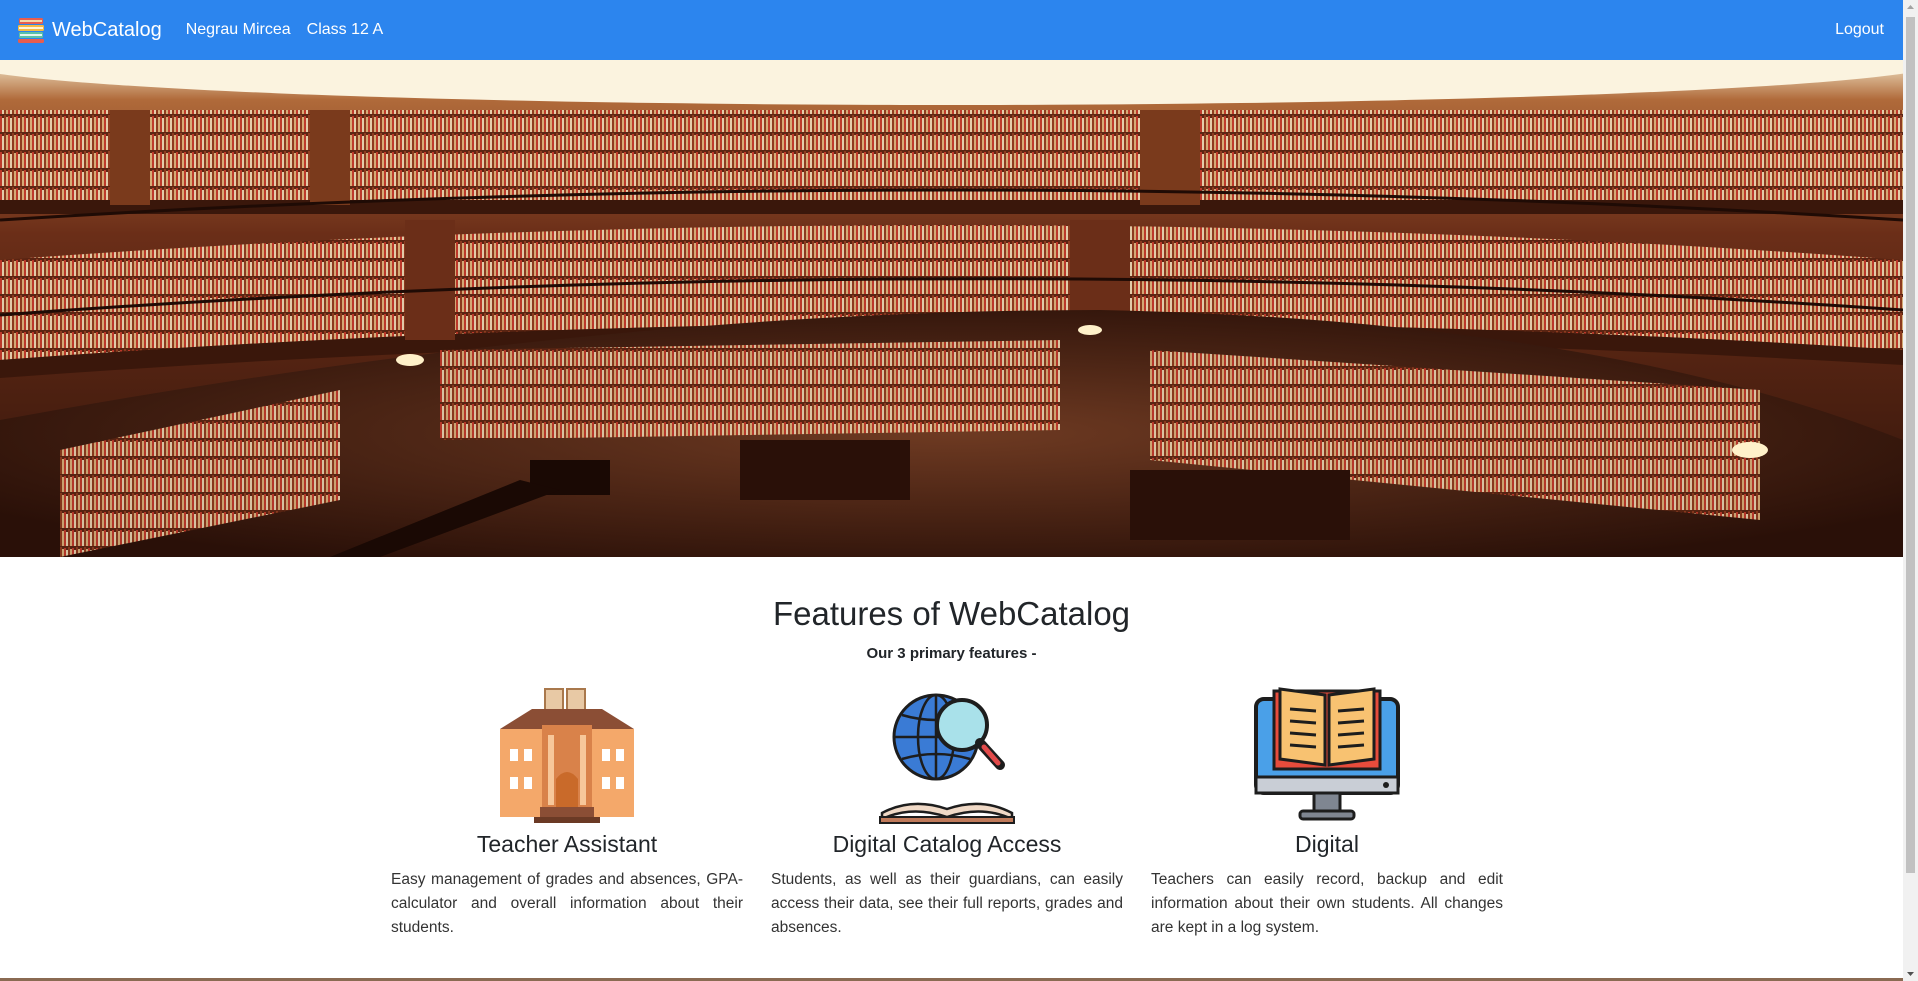 Image resolution: width=1918 pixels, height=981 pixels. Describe the element at coordinates (1910, 973) in the screenshot. I see `scroll-down-arrow-icon` at that location.